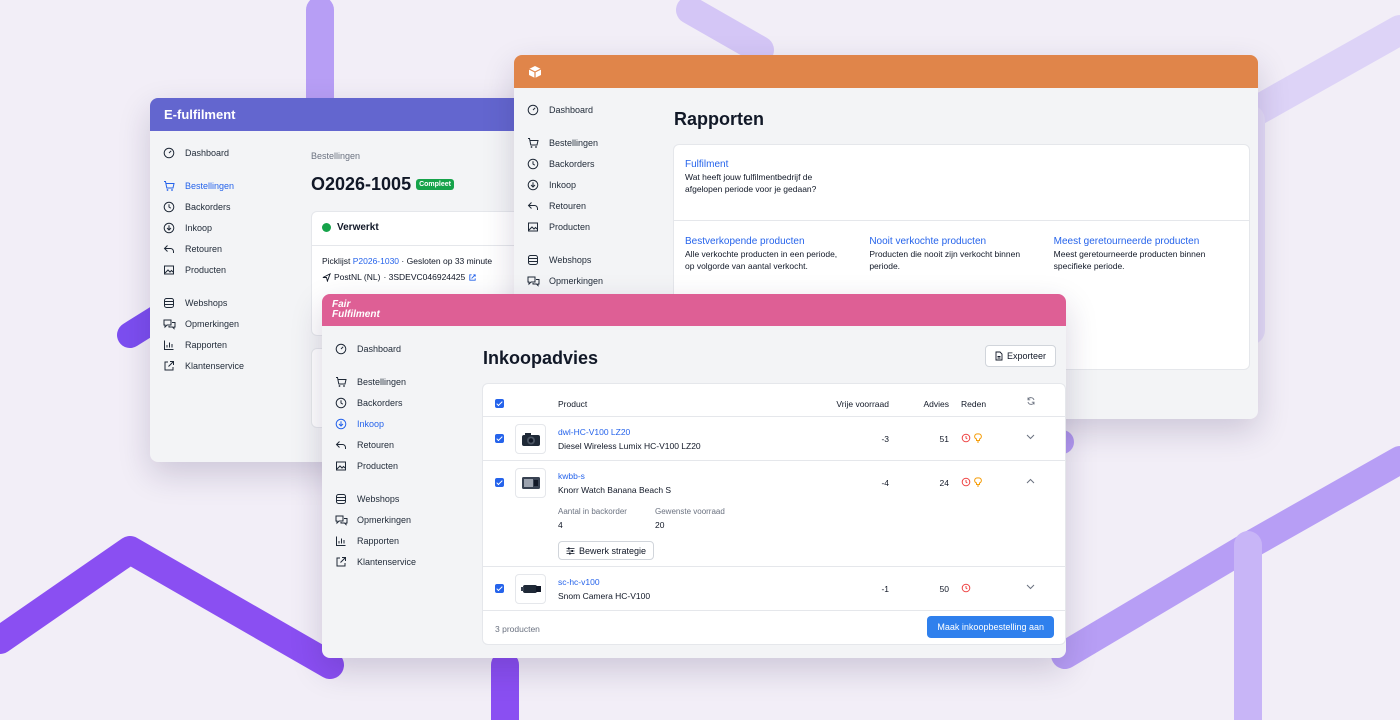  Describe the element at coordinates (694, 310) in the screenshot. I see `purchase-titlebar: Fair Fulfilment` at that location.